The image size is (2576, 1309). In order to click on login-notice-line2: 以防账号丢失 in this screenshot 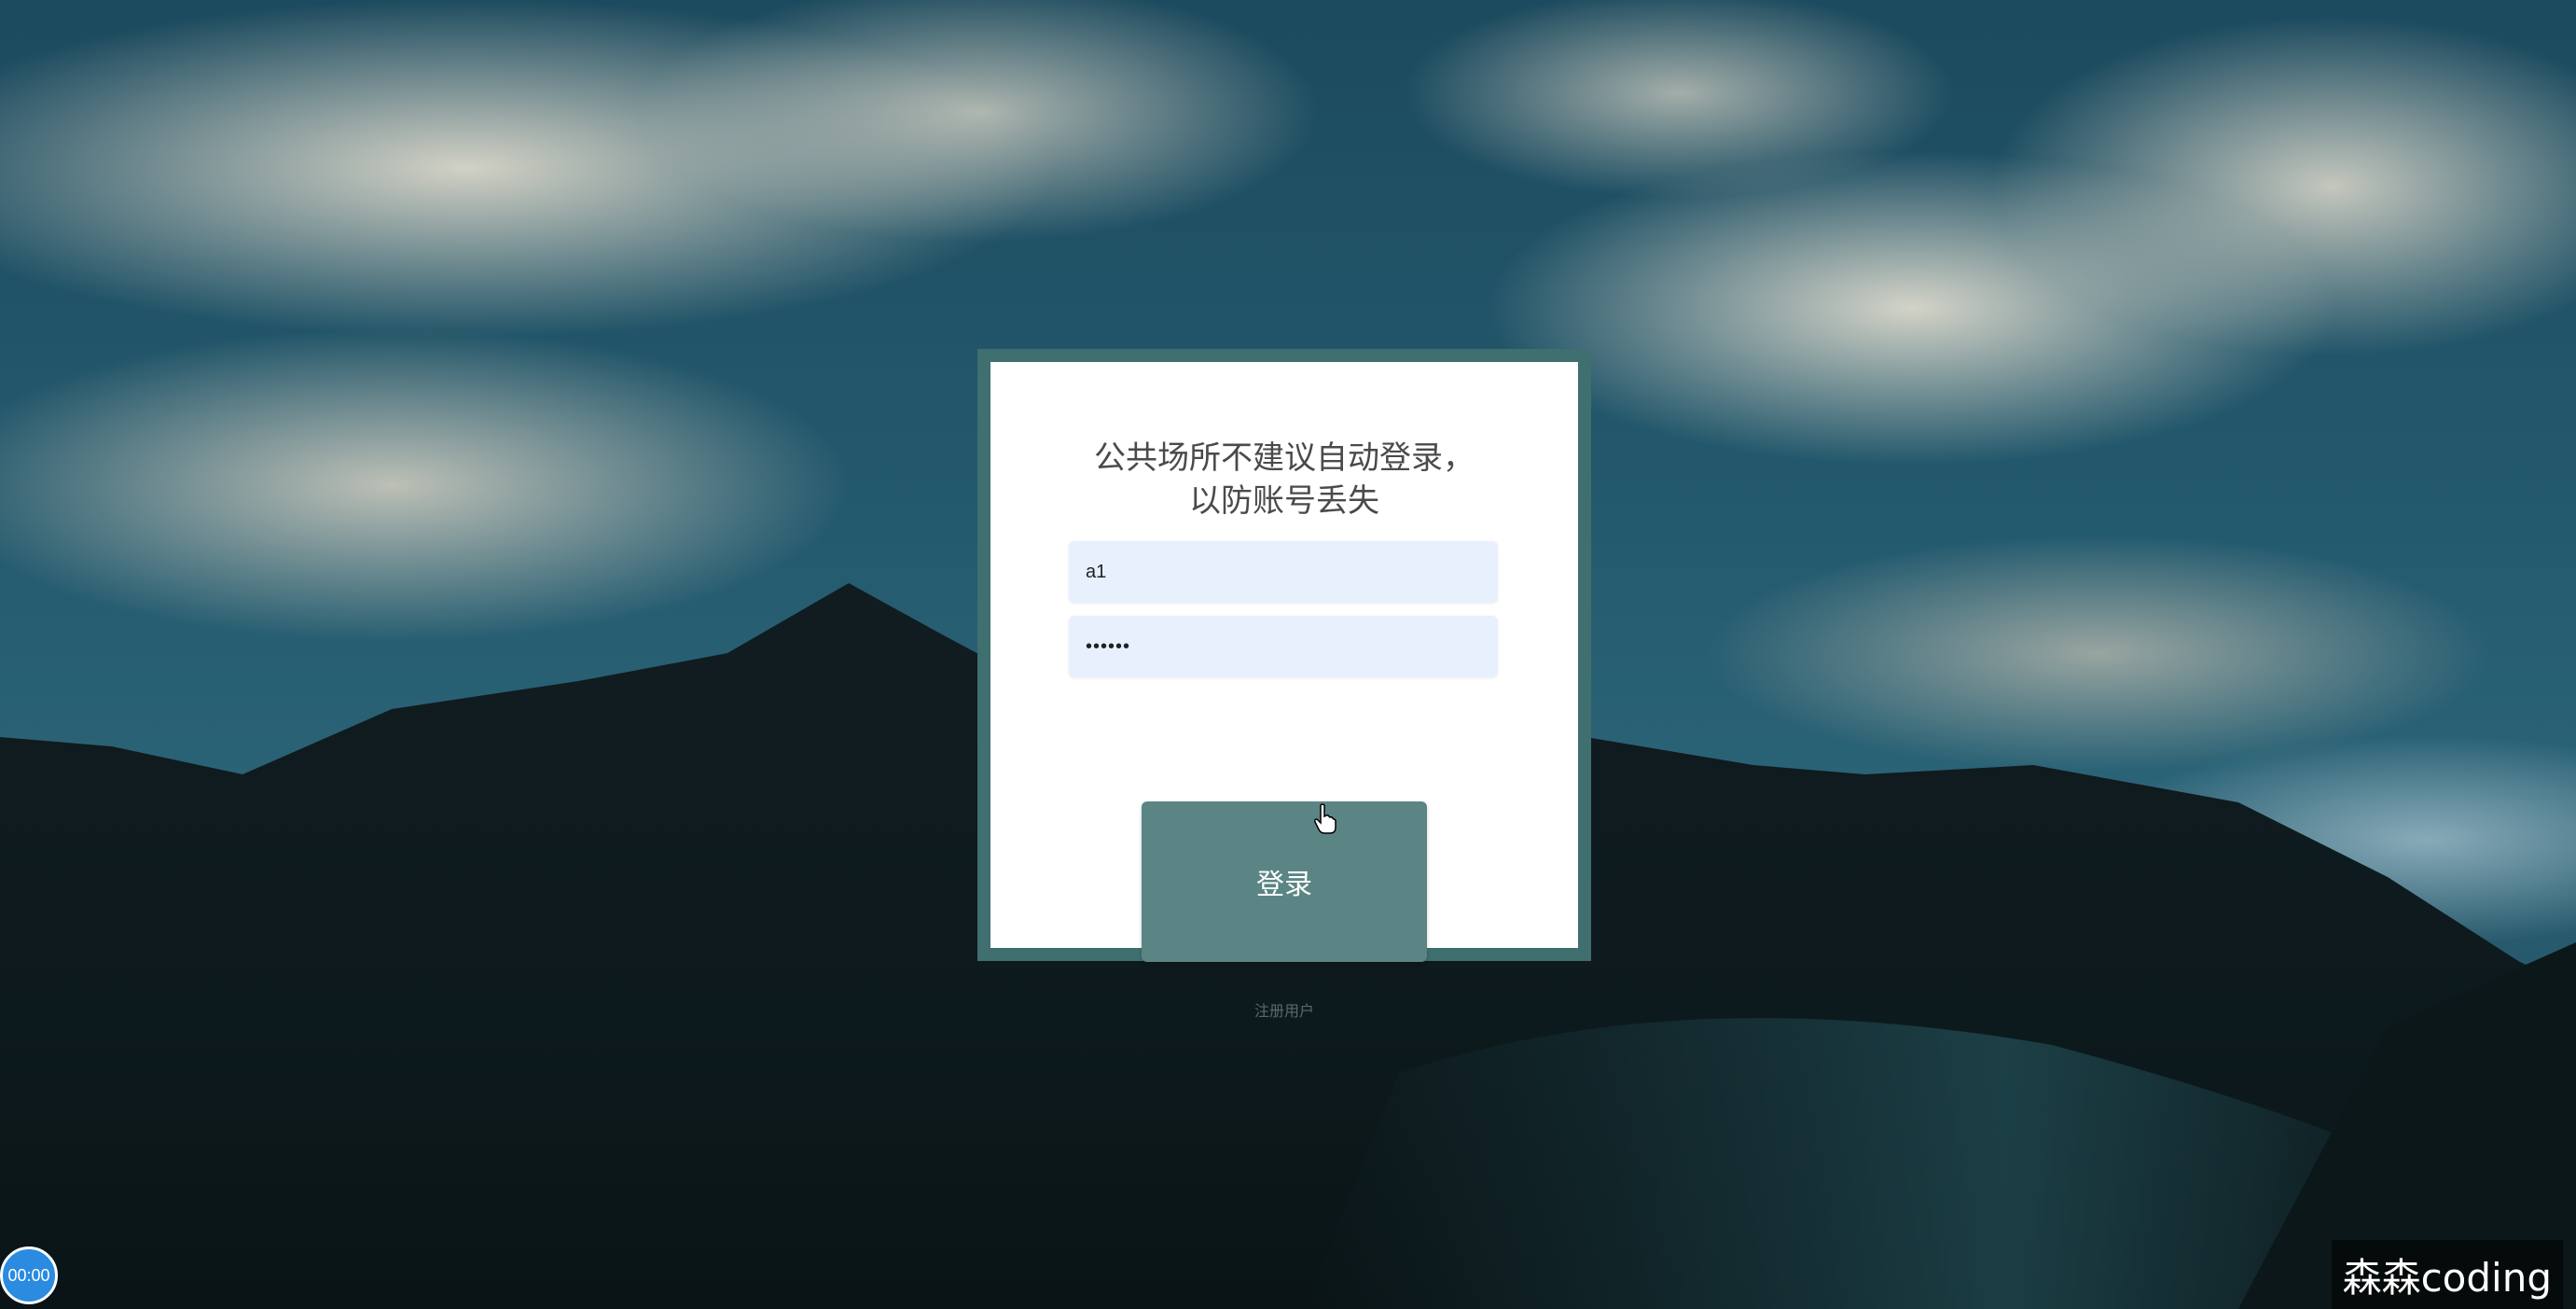, I will do `click(1284, 501)`.